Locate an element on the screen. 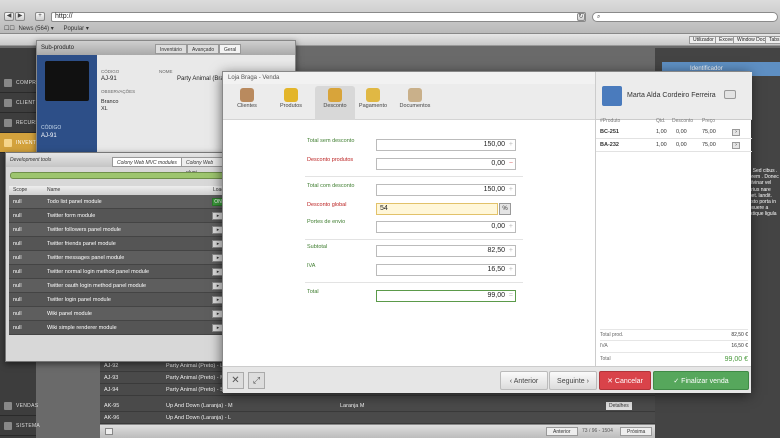 Image resolution: width=780 pixels, height=438 pixels. col-name: Name is located at coordinates (54, 190).